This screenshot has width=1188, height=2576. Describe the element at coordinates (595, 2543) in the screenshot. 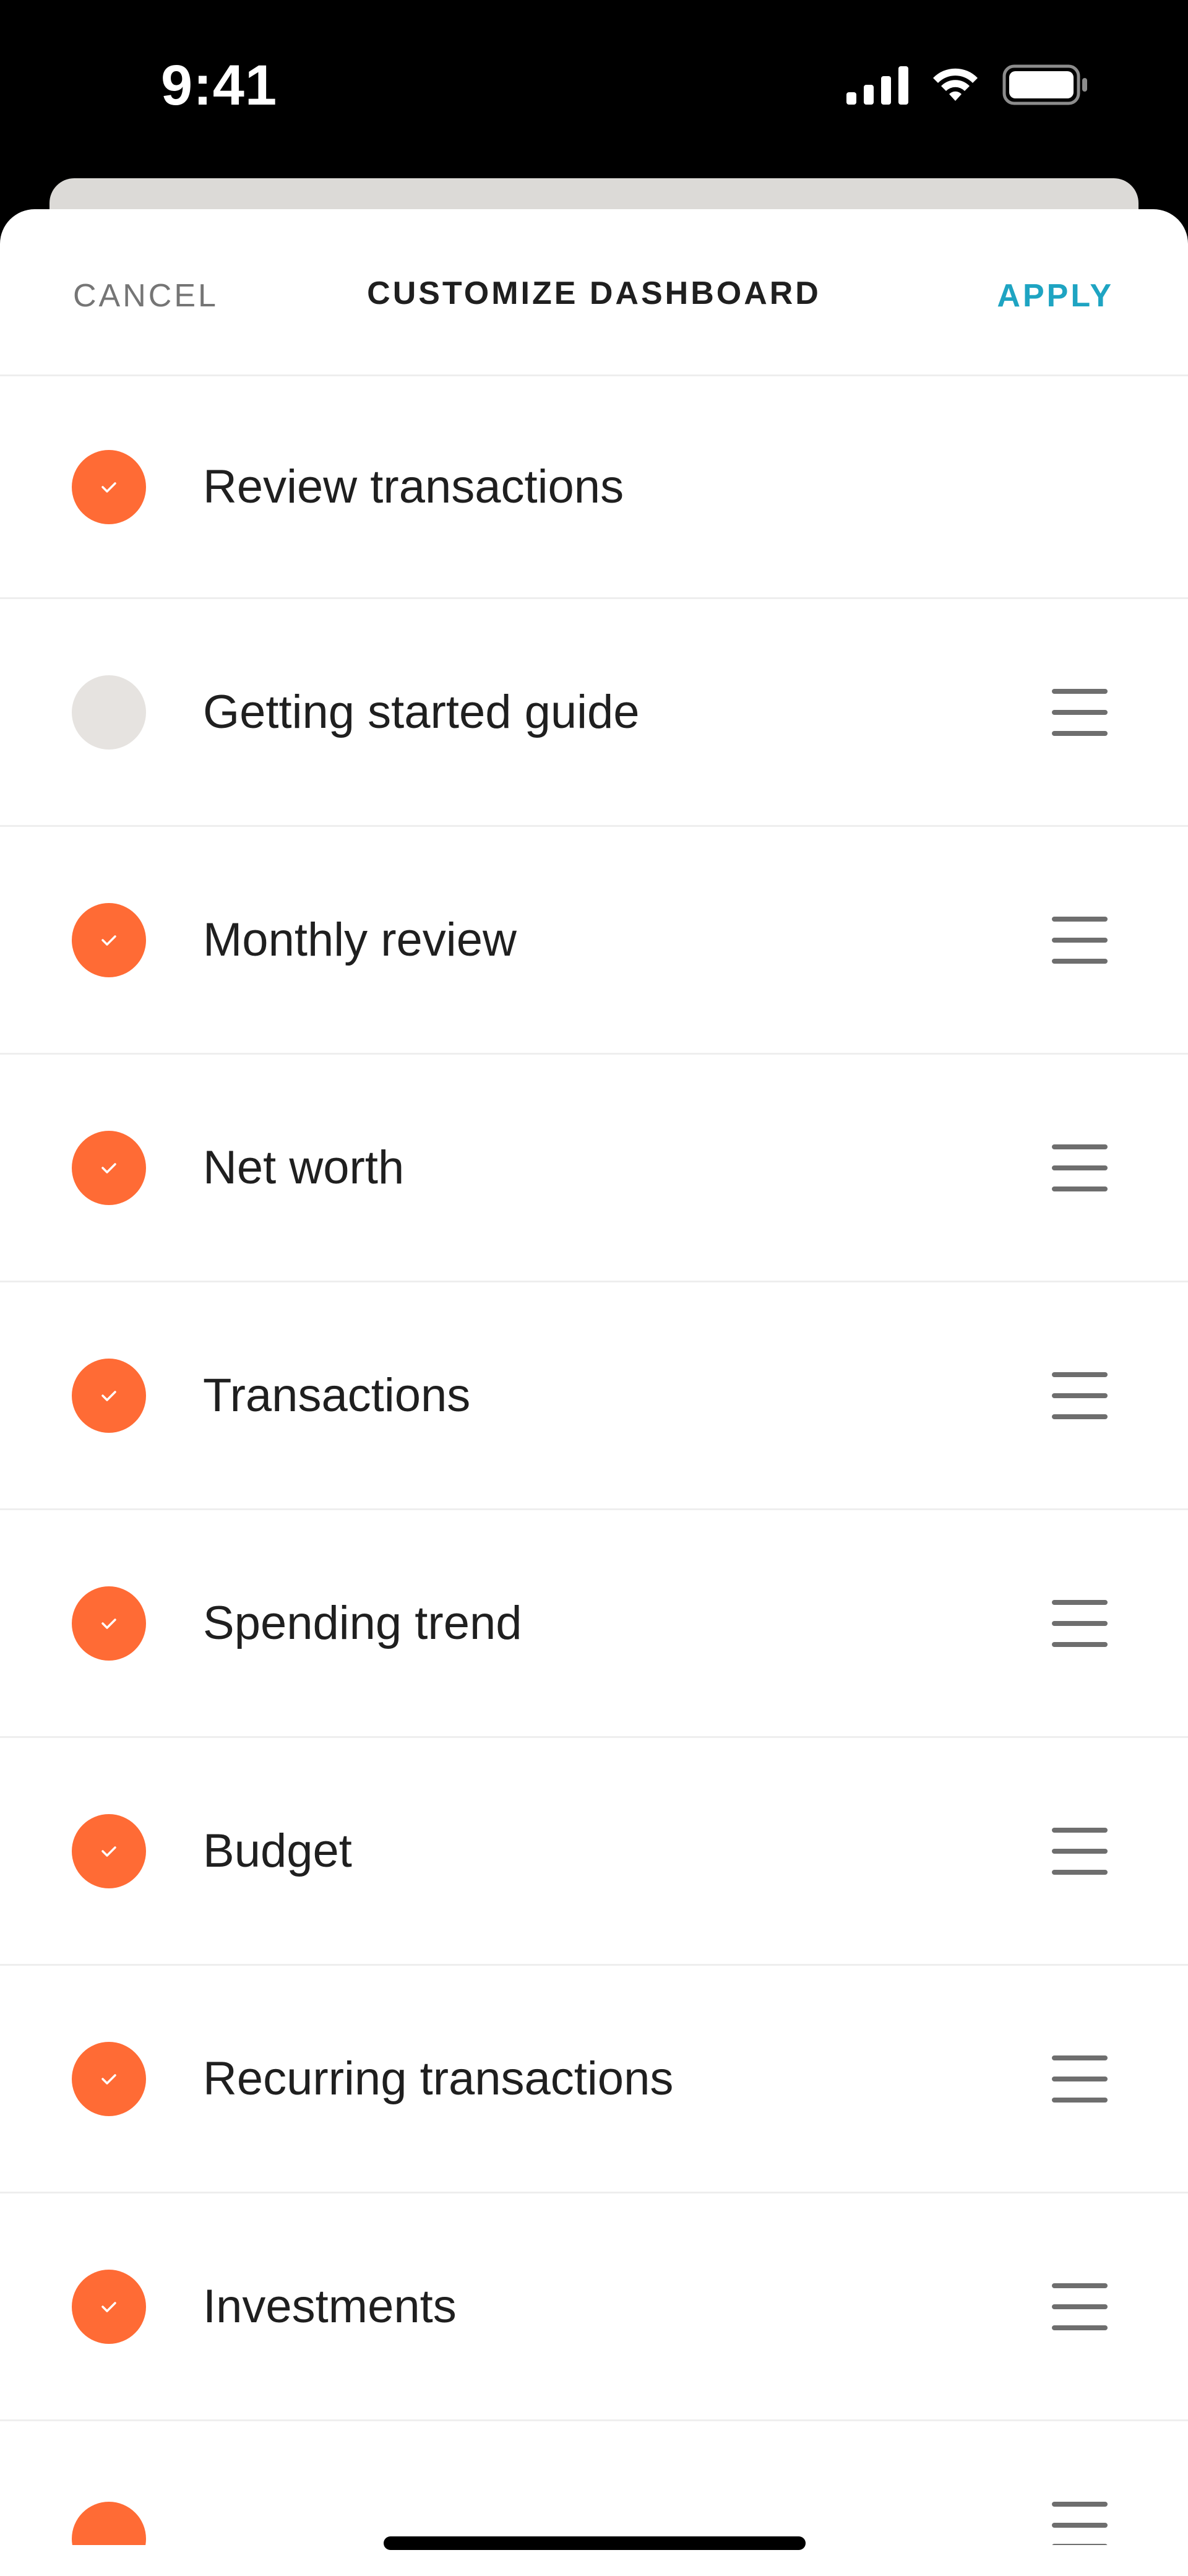

I see `home-indicator` at that location.